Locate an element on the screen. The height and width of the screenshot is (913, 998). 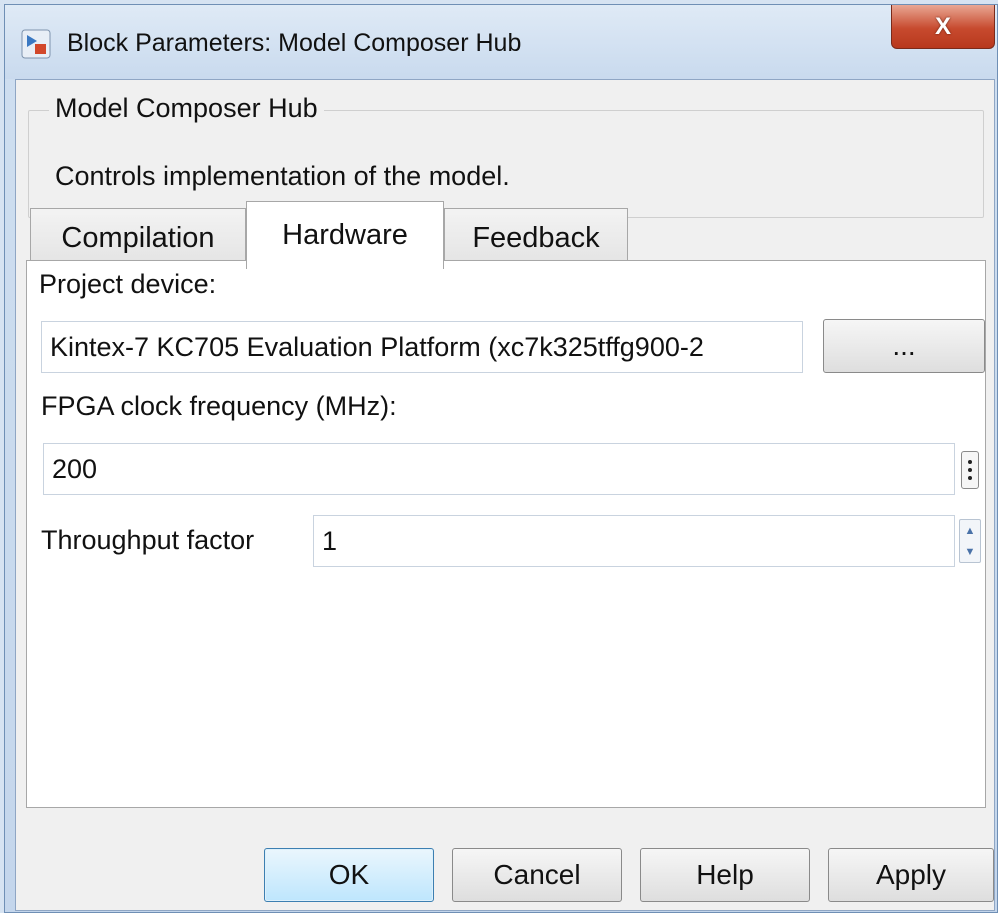
window-title: Block Parameters: Model Composer Hub is located at coordinates (294, 43).